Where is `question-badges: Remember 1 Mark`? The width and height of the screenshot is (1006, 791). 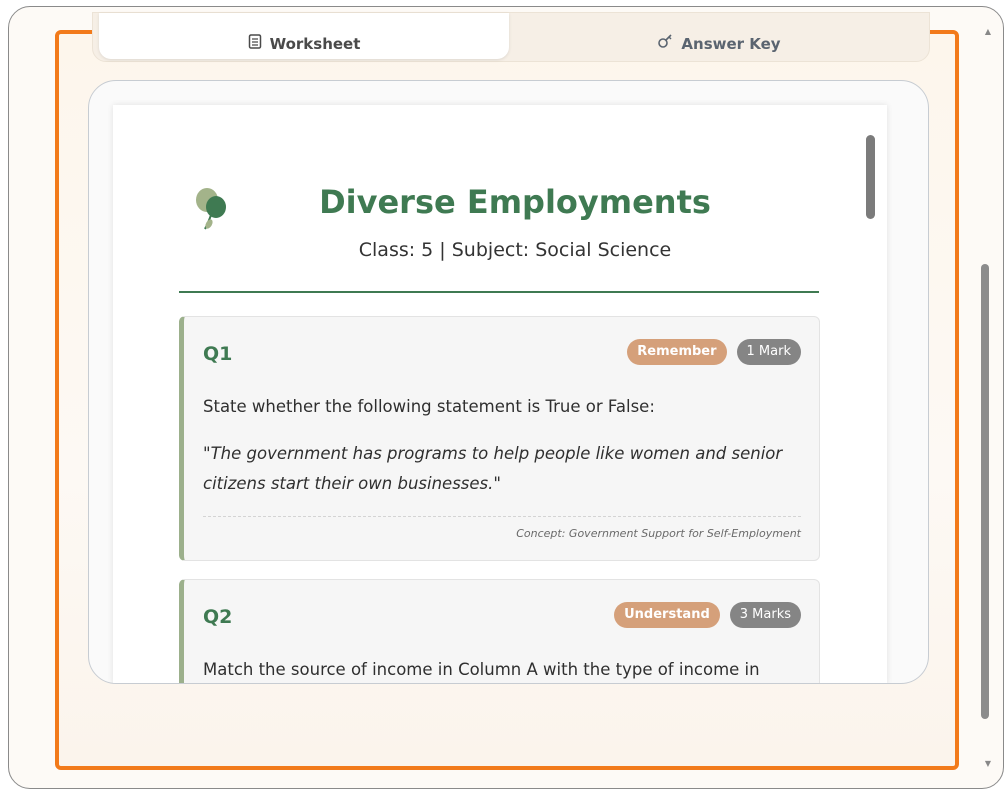 question-badges: Remember 1 Mark is located at coordinates (714, 352).